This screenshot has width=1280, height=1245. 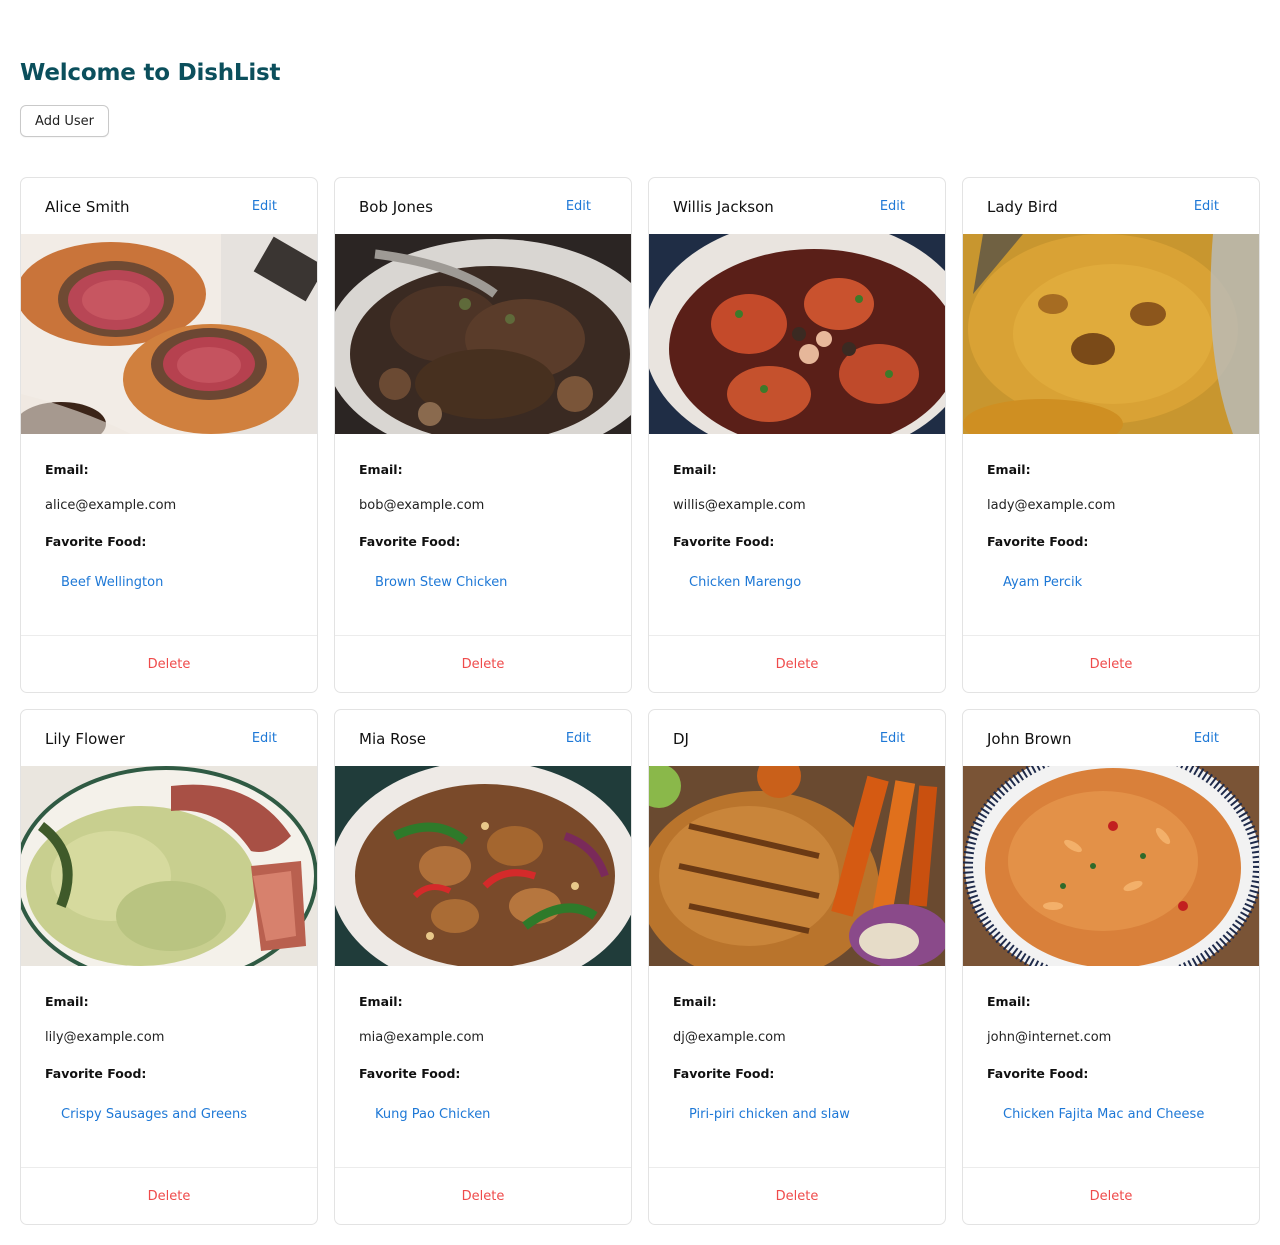 I want to click on crispy-sausages-photo, so click(x=169, y=866).